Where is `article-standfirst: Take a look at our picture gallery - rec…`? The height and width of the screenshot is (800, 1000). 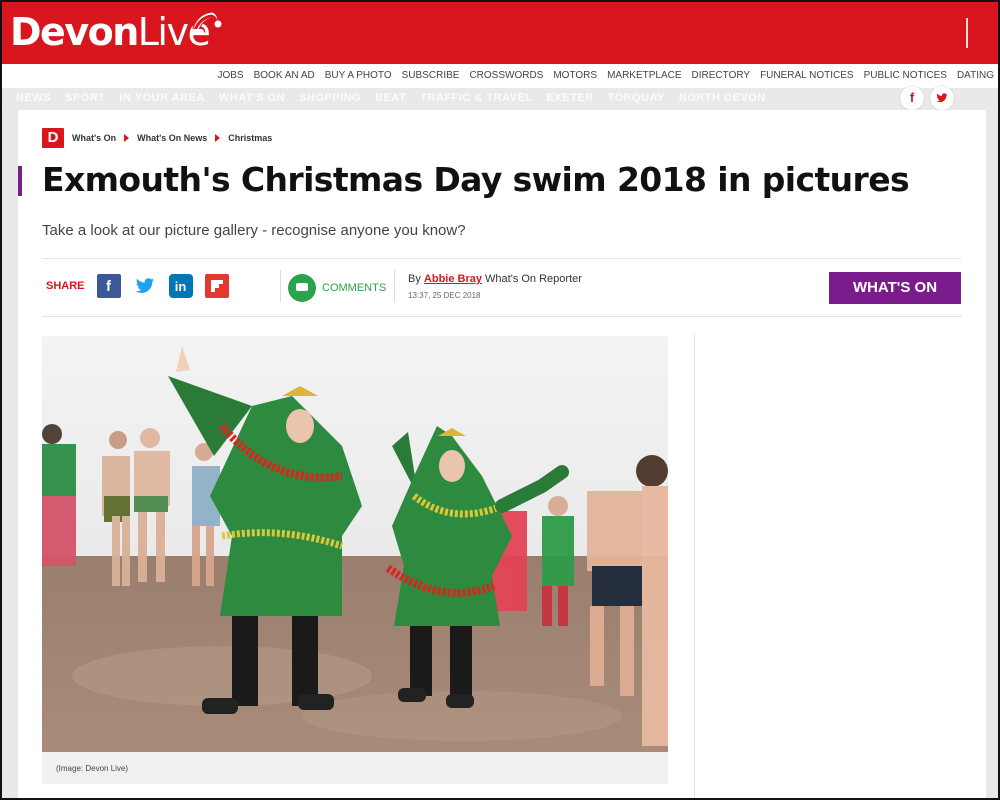
article-standfirst: Take a look at our picture gallery - rec… is located at coordinates (254, 230).